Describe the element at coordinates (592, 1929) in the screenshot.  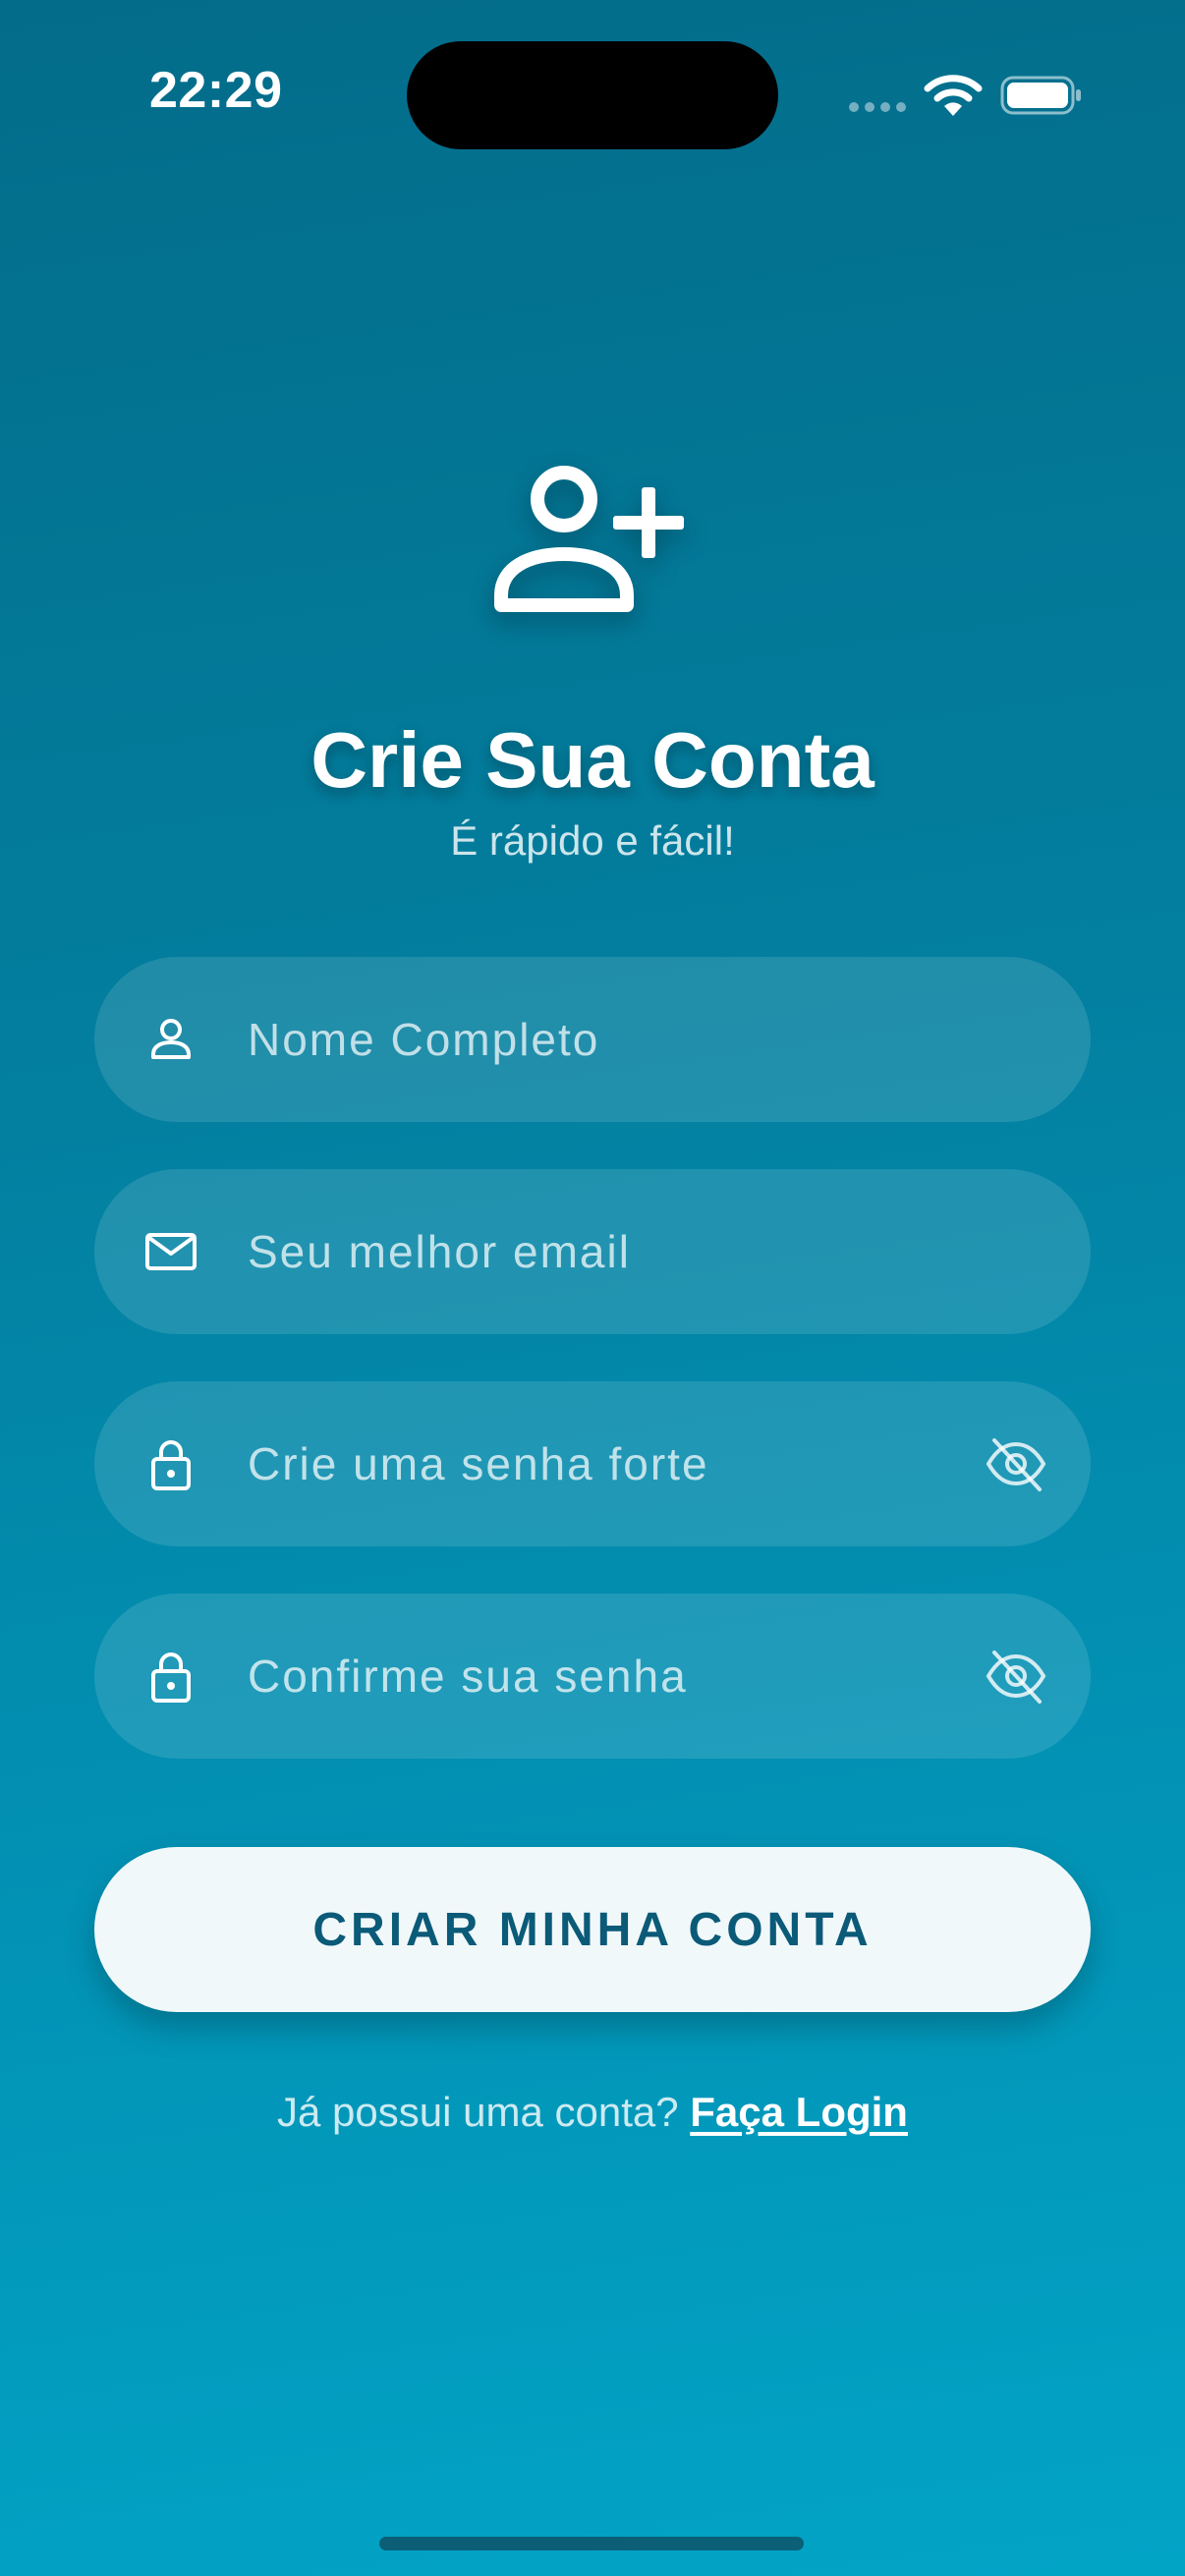
I see `create-account-button: CRIAR MINHA CONTA` at that location.